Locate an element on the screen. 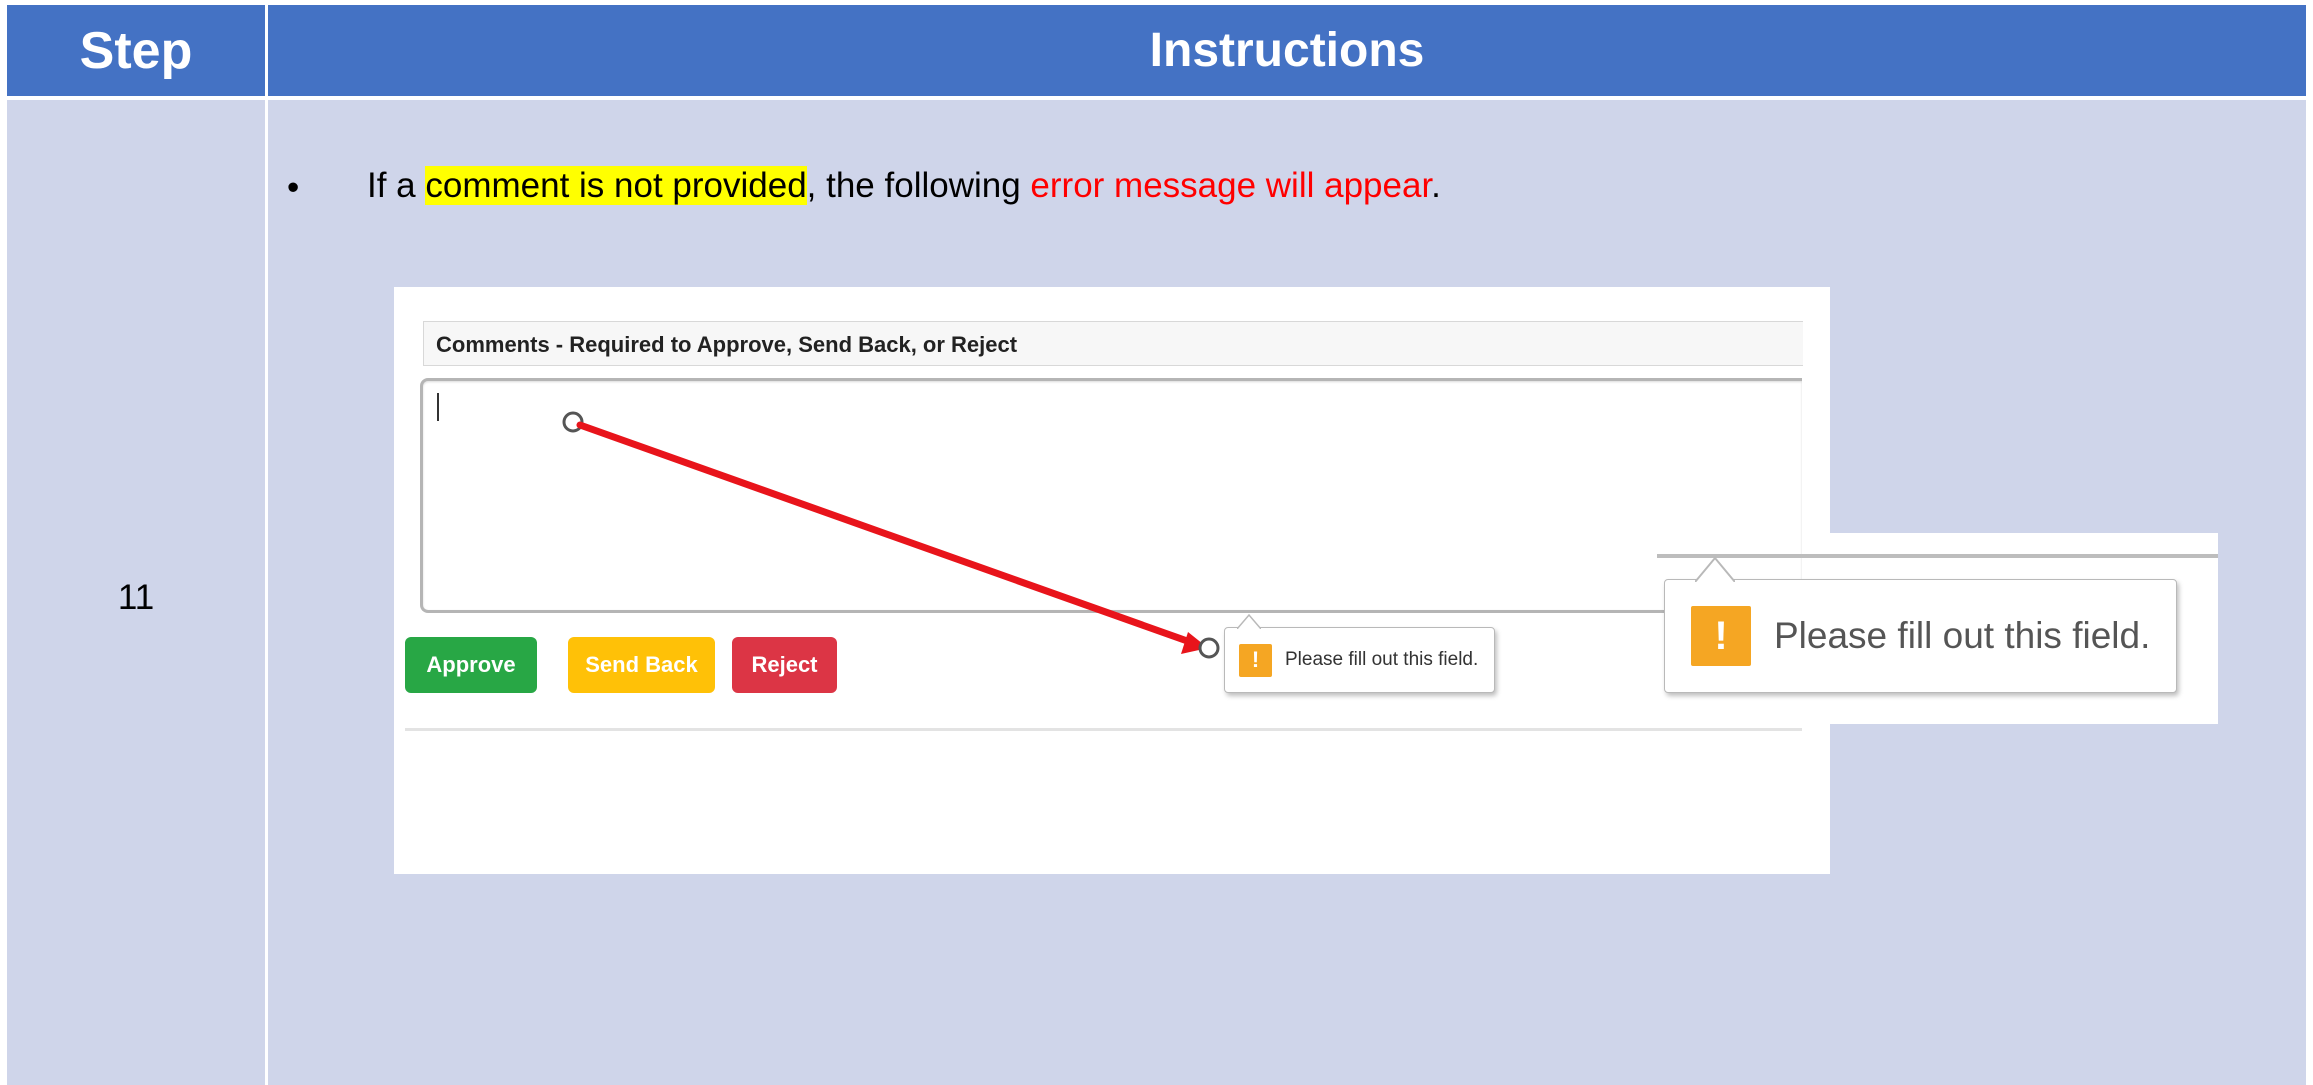 The width and height of the screenshot is (2313, 1085). arrow-end-circle is located at coordinates (1209, 648).